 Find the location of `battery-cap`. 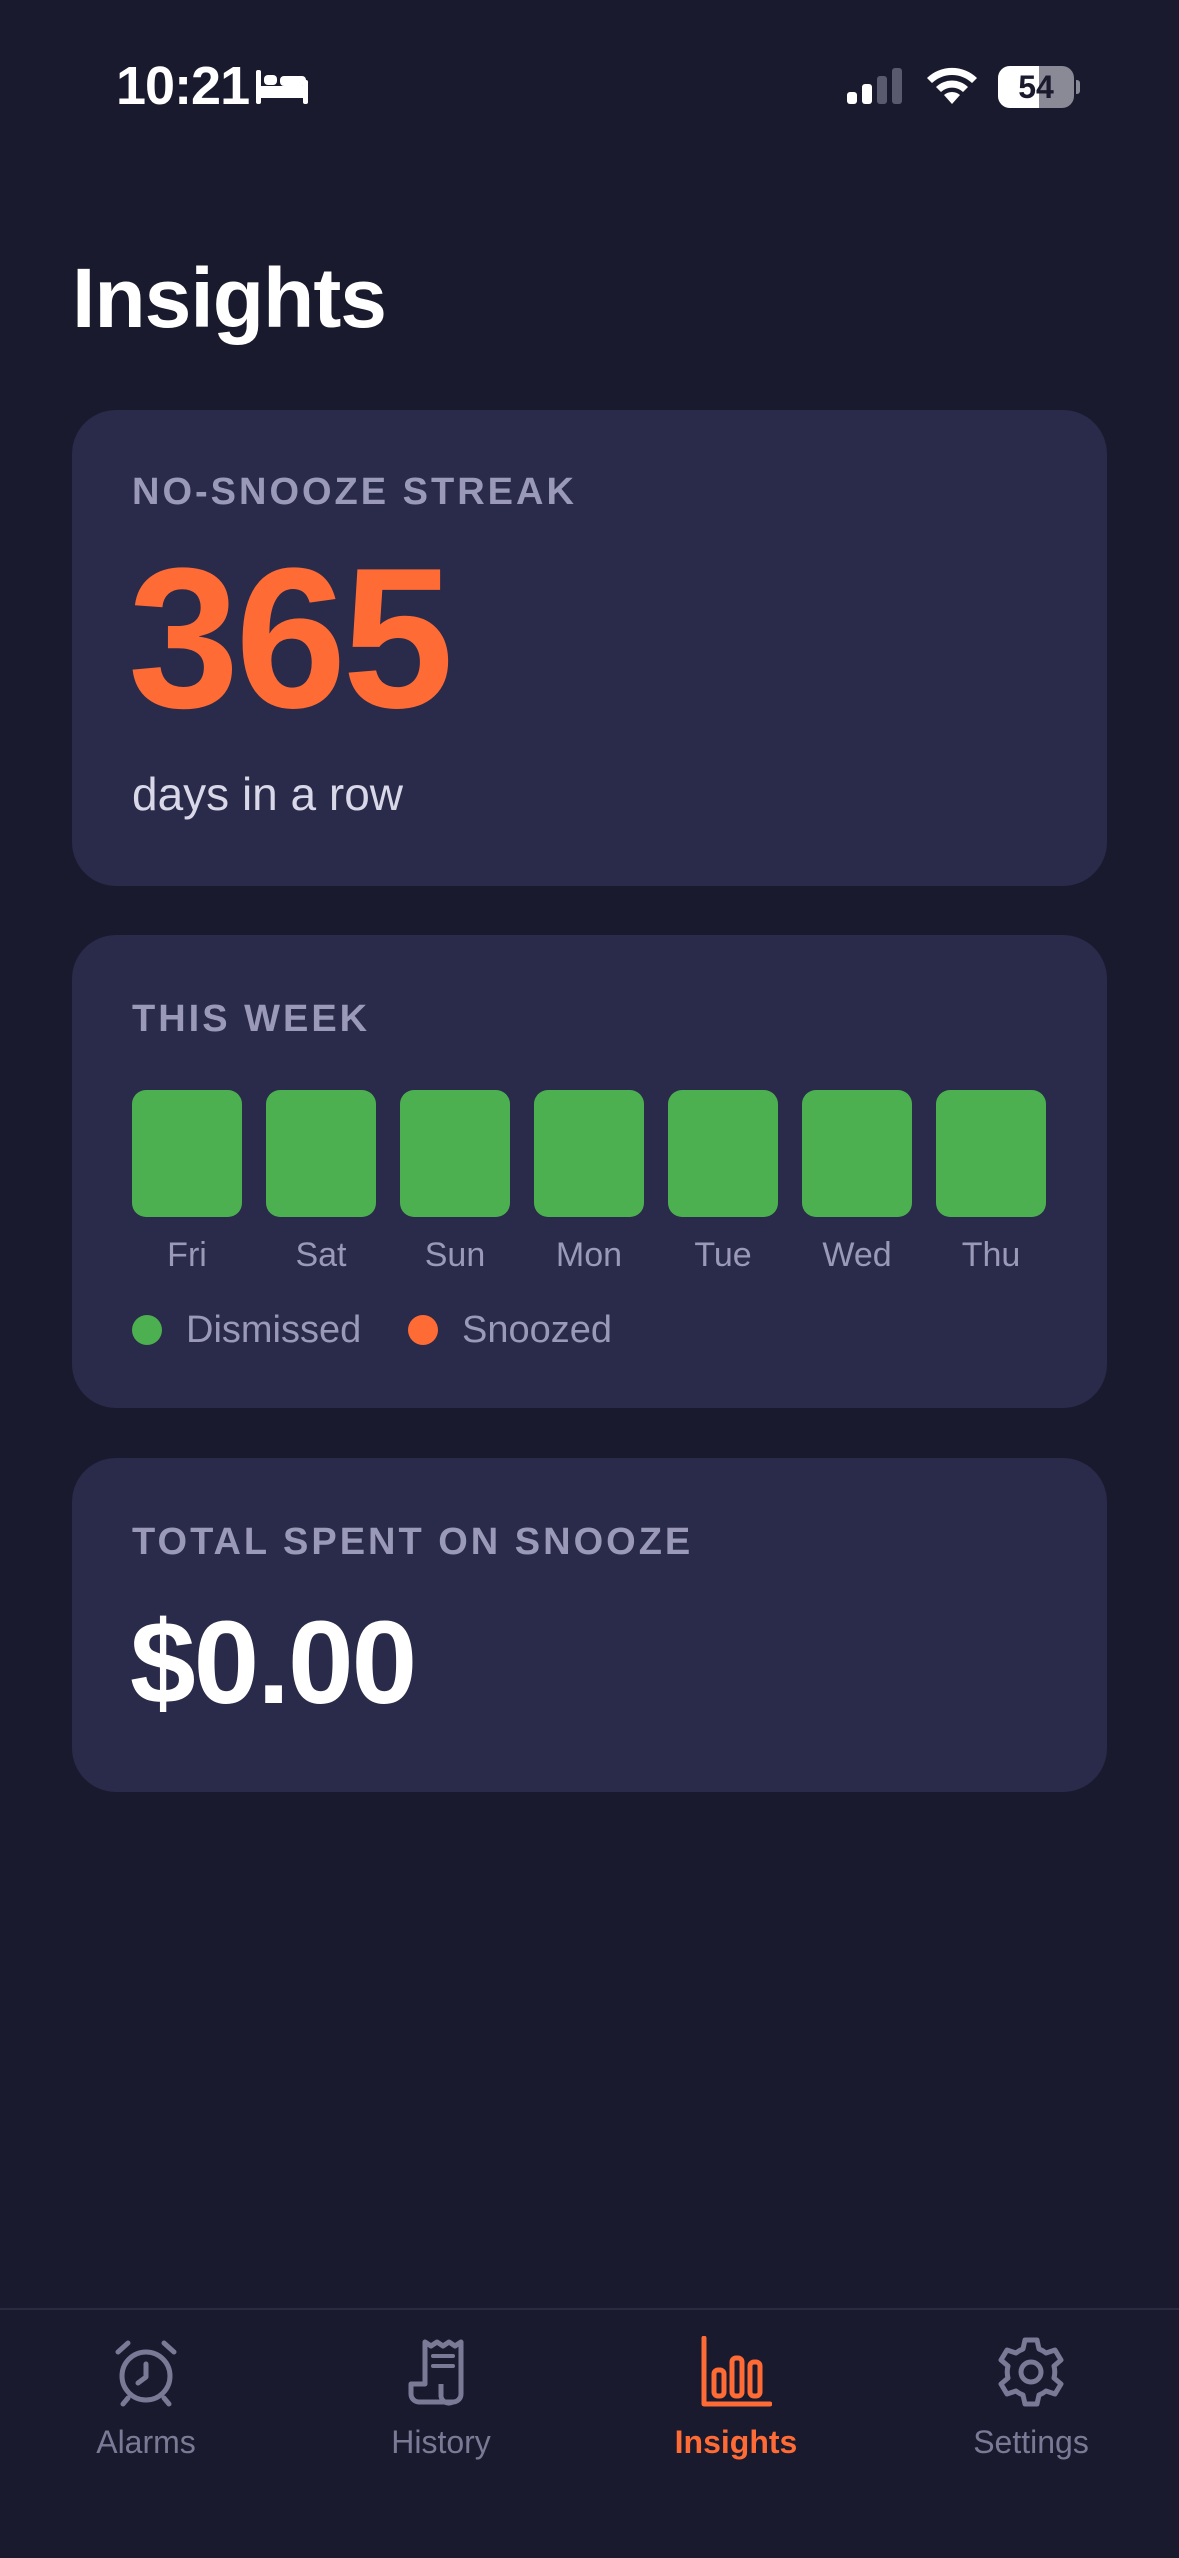

battery-cap is located at coordinates (1078, 87).